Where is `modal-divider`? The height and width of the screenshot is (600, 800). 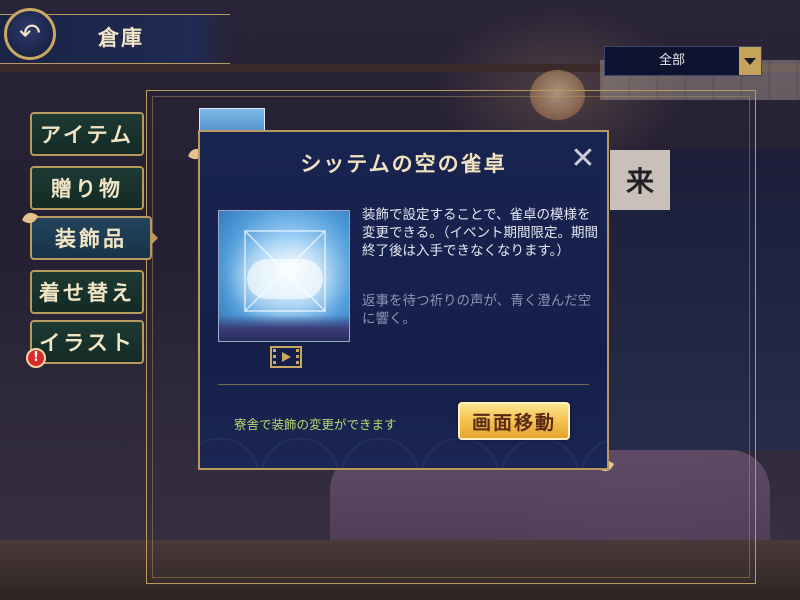
modal-divider is located at coordinates (403, 384).